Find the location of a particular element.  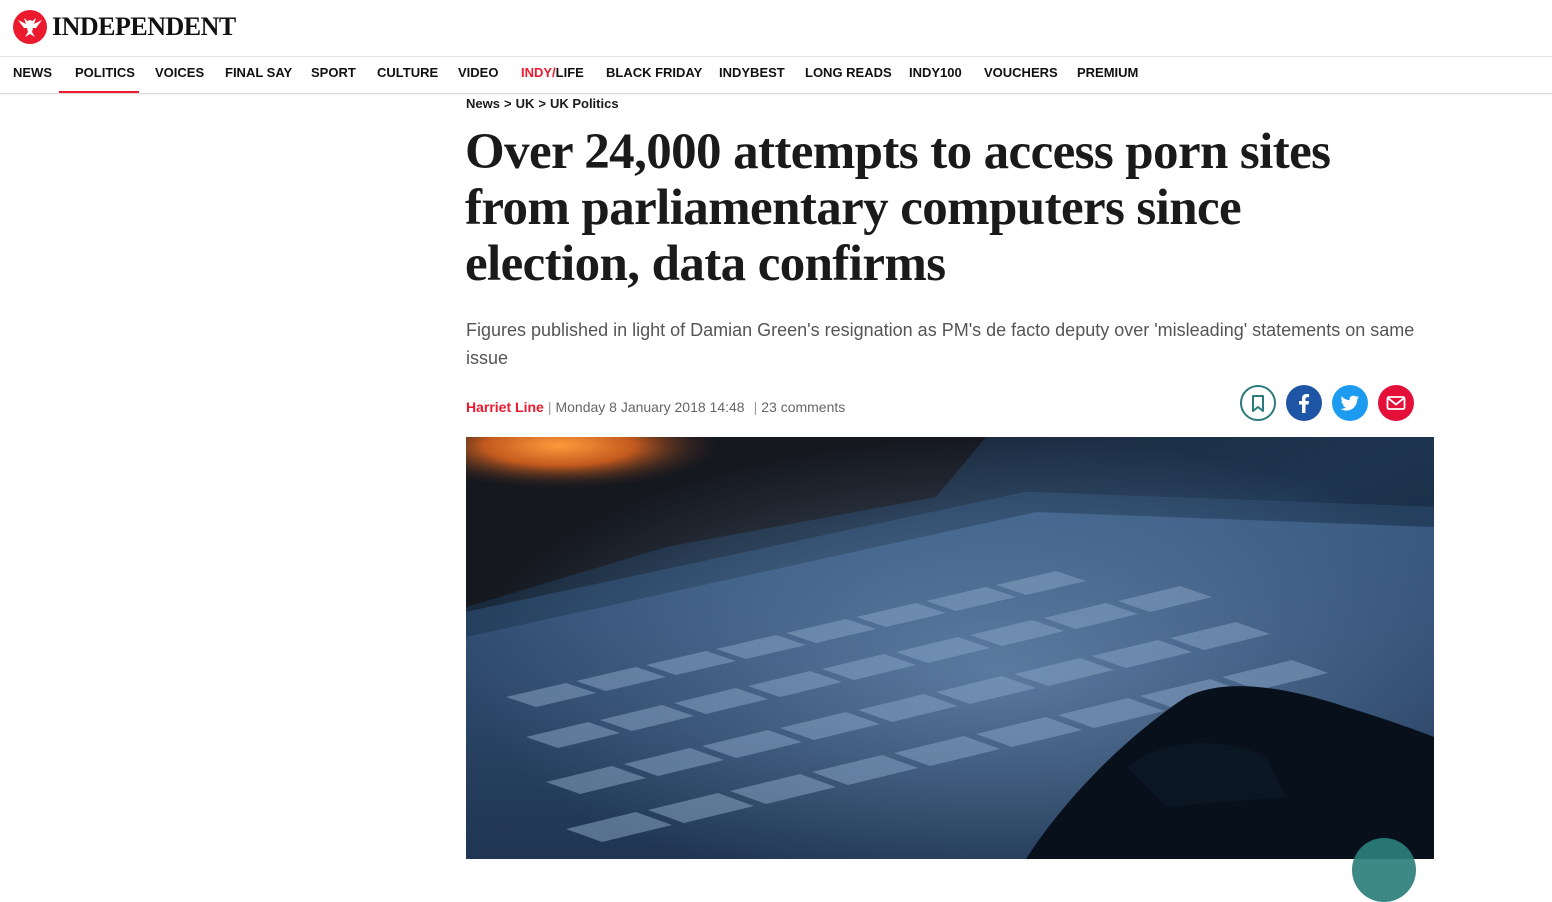

email-icon is located at coordinates (1396, 403).